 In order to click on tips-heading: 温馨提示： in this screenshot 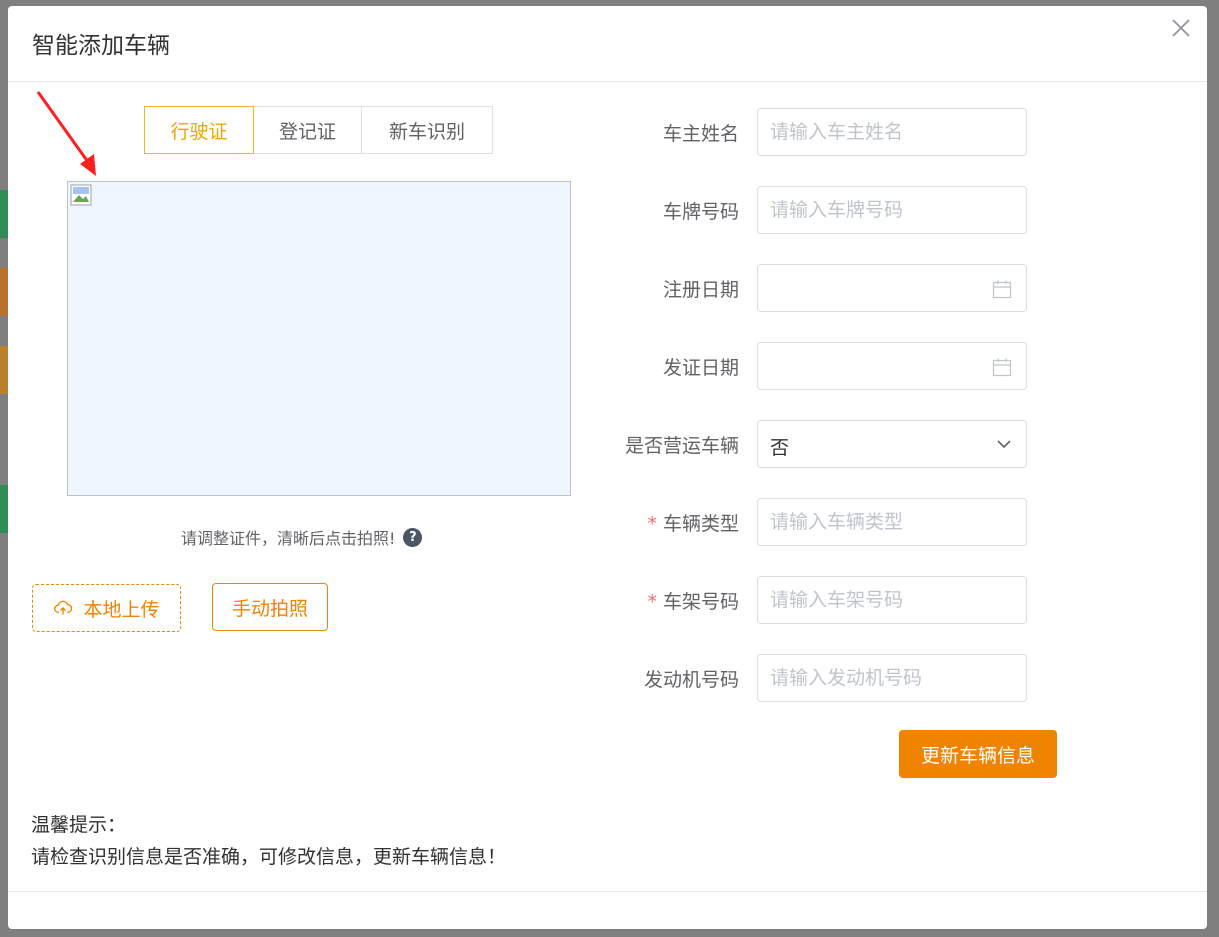, I will do `click(79, 825)`.